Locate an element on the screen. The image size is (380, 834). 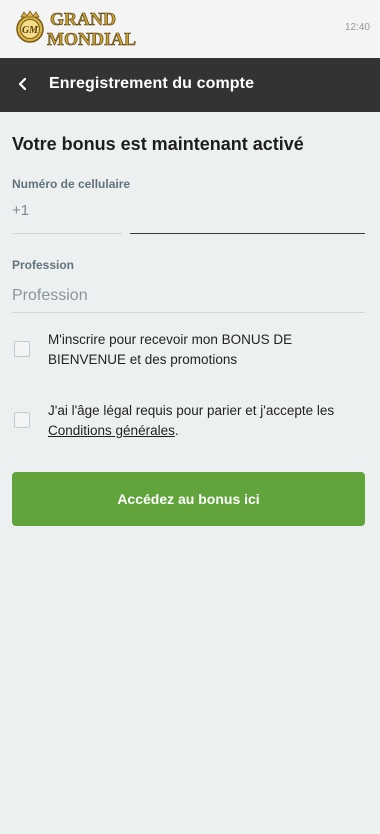
phone-prefix-underline is located at coordinates (67, 233).